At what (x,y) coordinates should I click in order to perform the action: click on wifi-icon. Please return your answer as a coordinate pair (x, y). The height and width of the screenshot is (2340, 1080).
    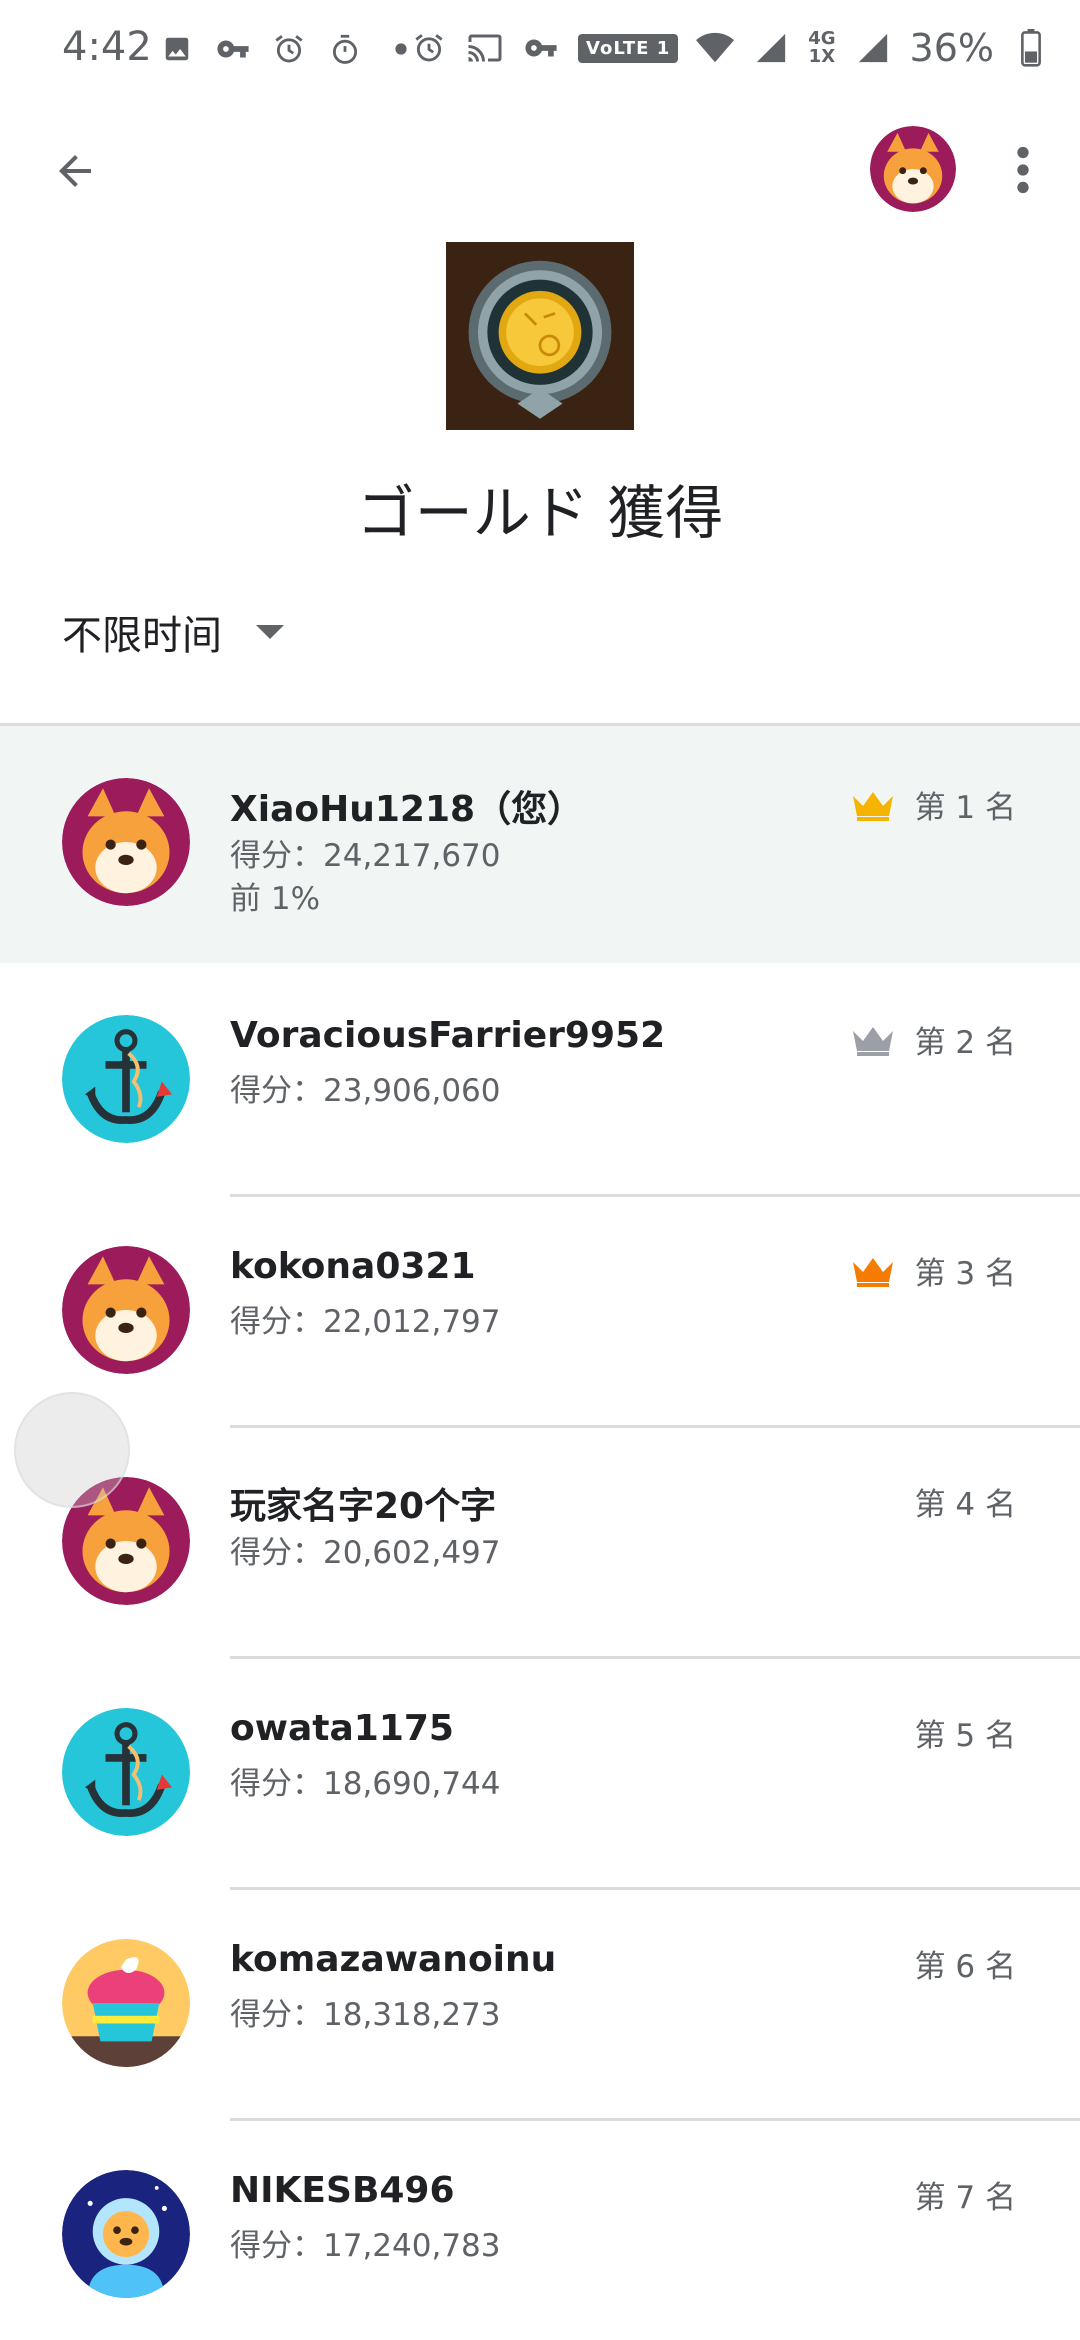
    Looking at the image, I should click on (715, 48).